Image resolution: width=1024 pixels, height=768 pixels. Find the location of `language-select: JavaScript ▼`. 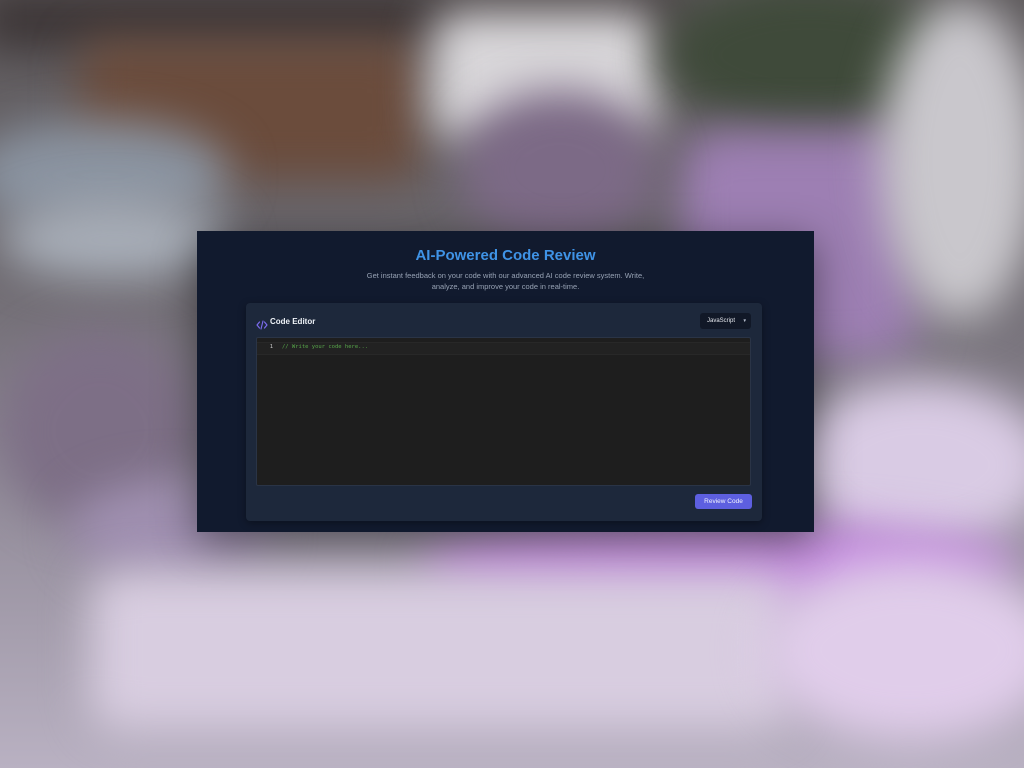

language-select: JavaScript ▼ is located at coordinates (725, 321).